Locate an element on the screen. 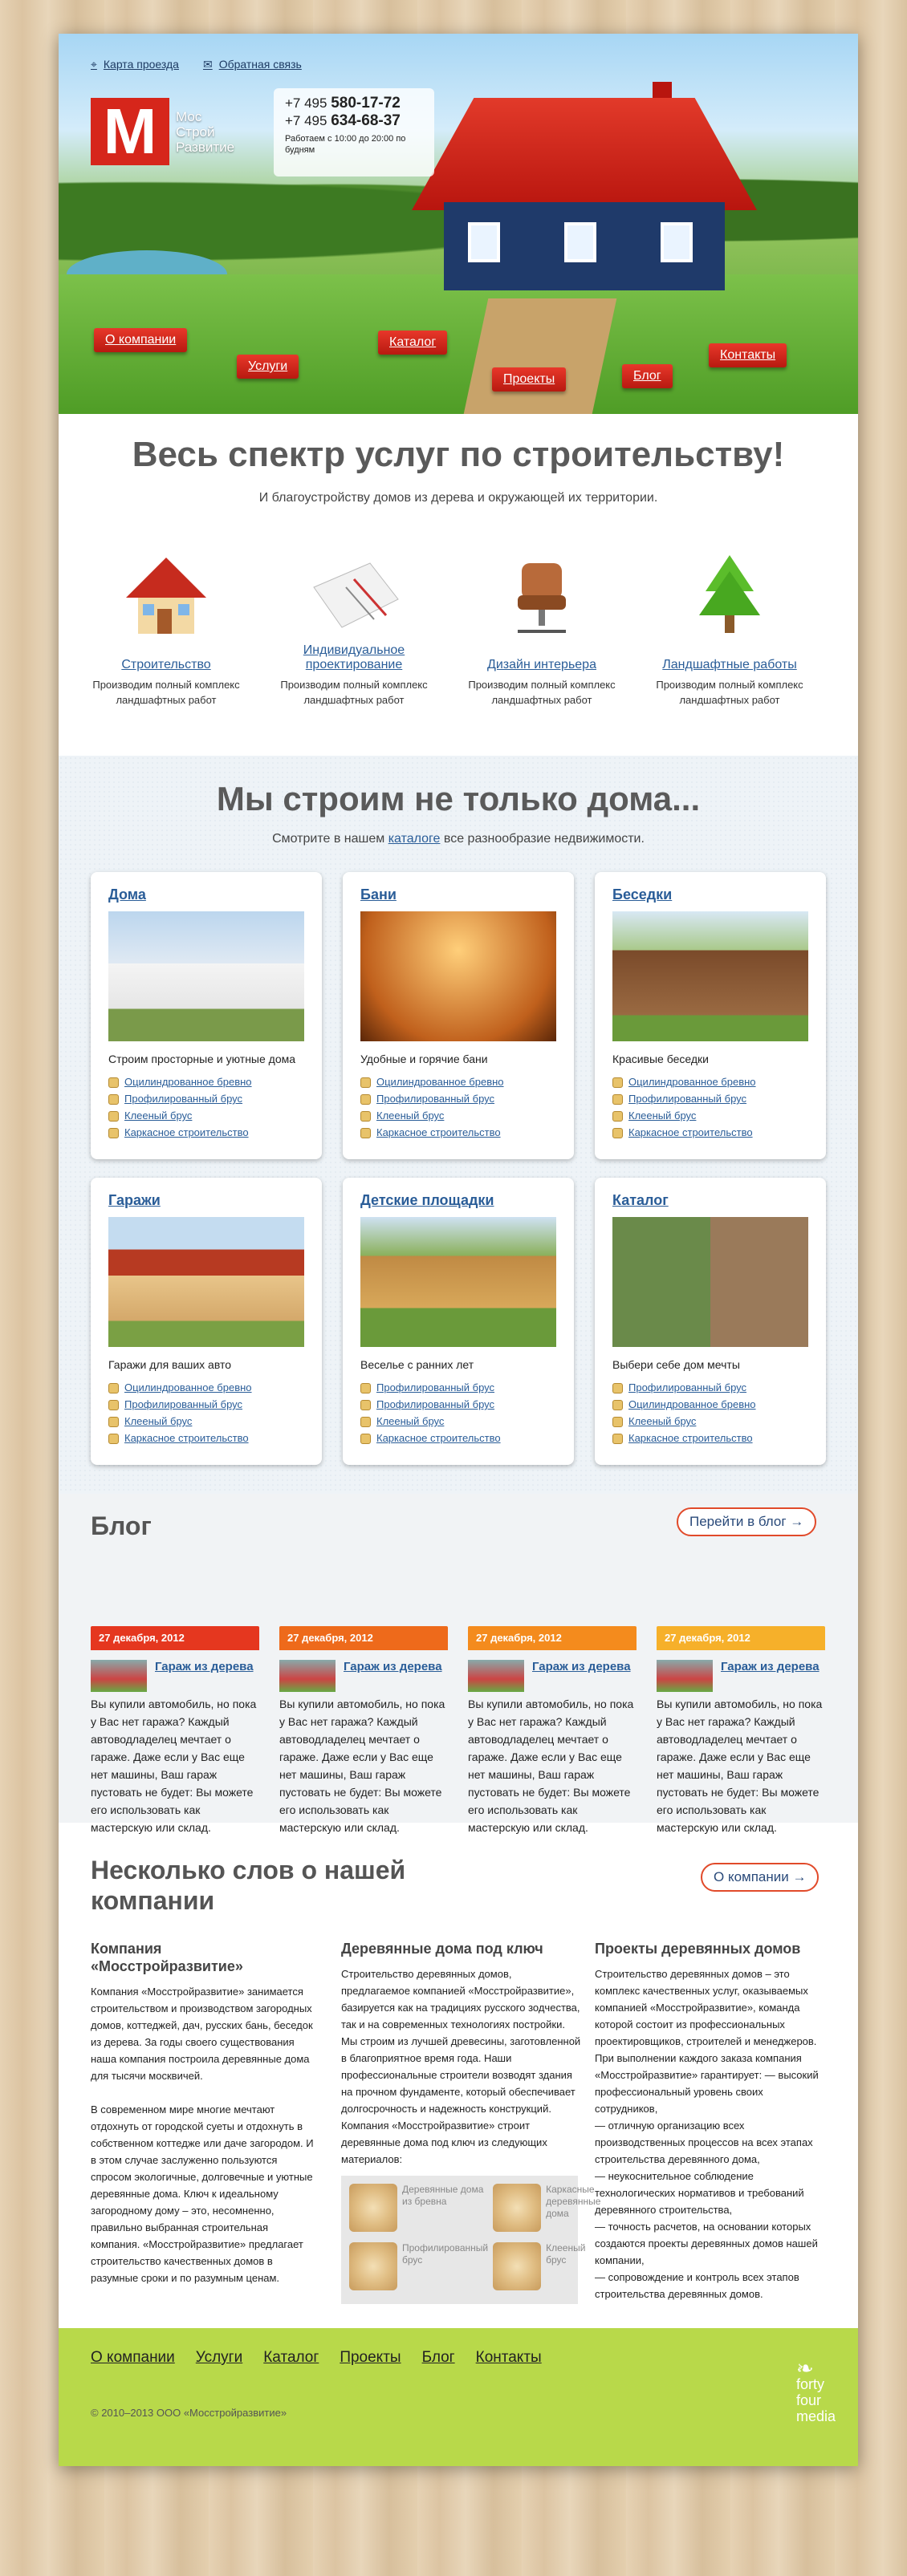 This screenshot has height=2576, width=907. tree-icon is located at coordinates (729, 595).